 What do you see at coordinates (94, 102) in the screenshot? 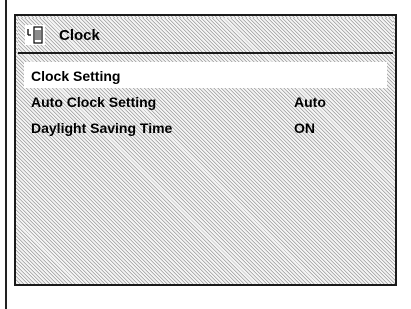
I see `menu-item-label: Auto Clock Setting` at bounding box center [94, 102].